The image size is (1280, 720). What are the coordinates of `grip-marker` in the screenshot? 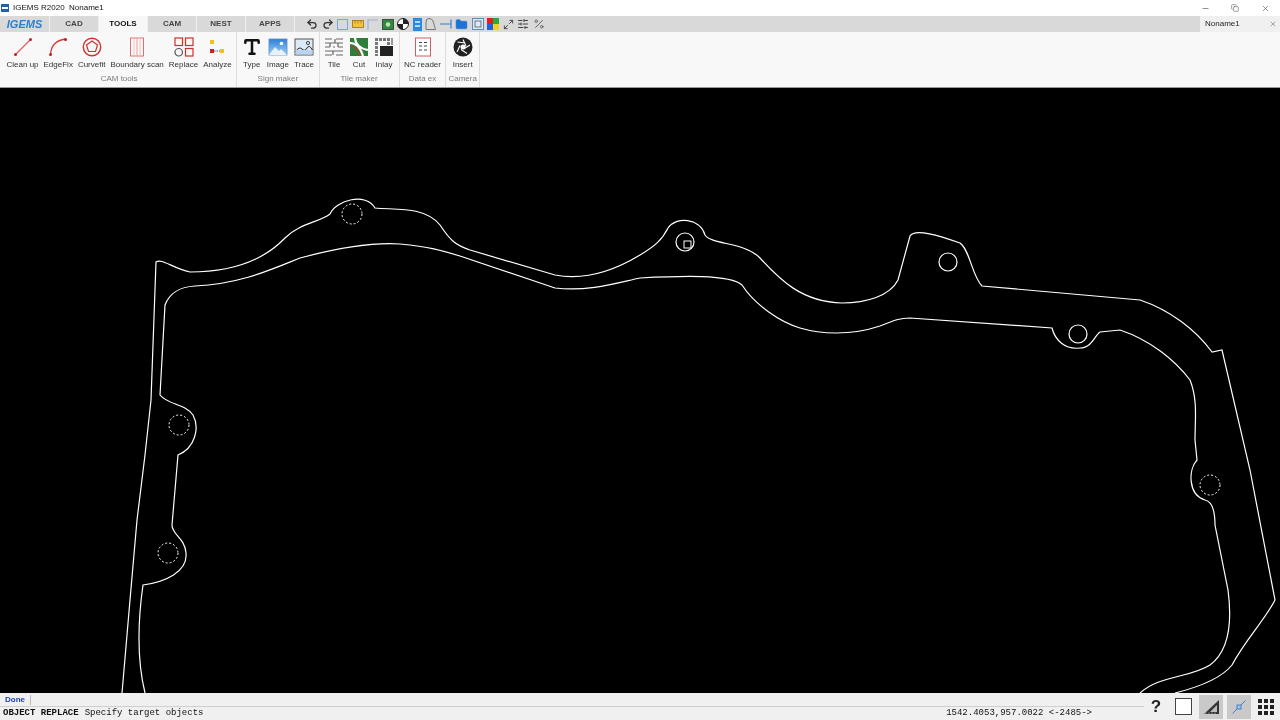 It's located at (687, 244).